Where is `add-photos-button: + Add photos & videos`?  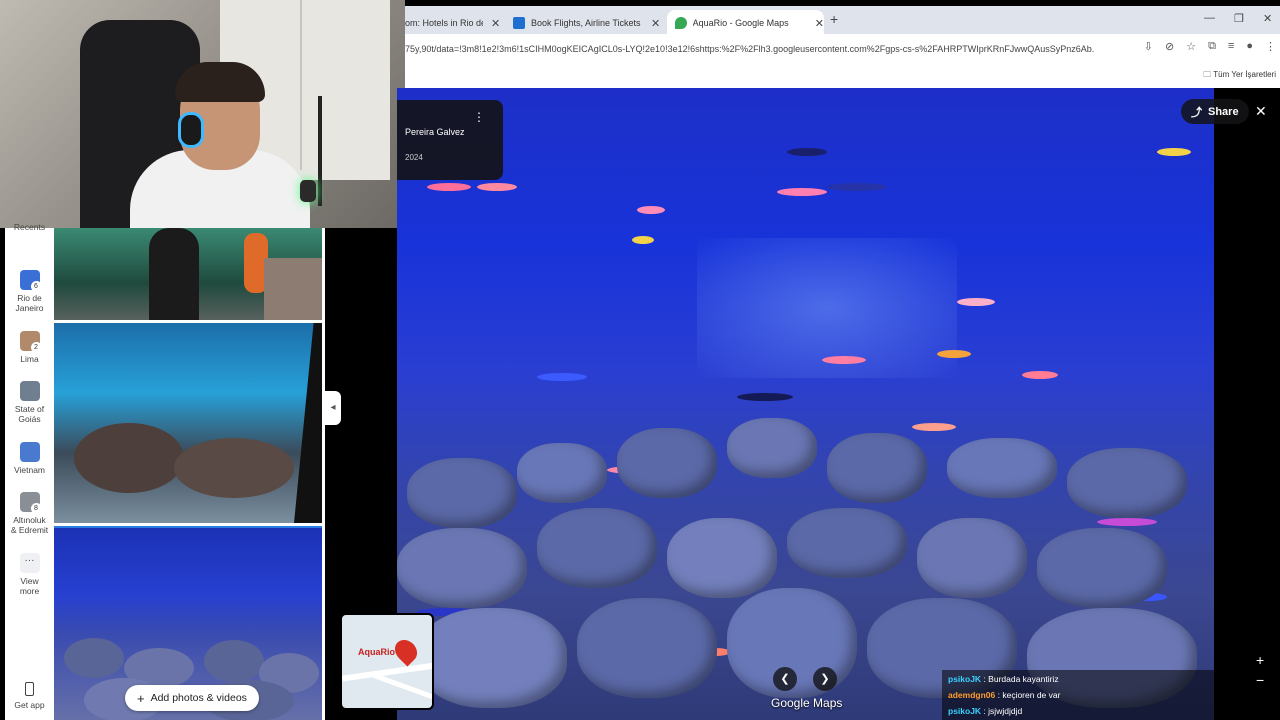 add-photos-button: + Add photos & videos is located at coordinates (192, 698).